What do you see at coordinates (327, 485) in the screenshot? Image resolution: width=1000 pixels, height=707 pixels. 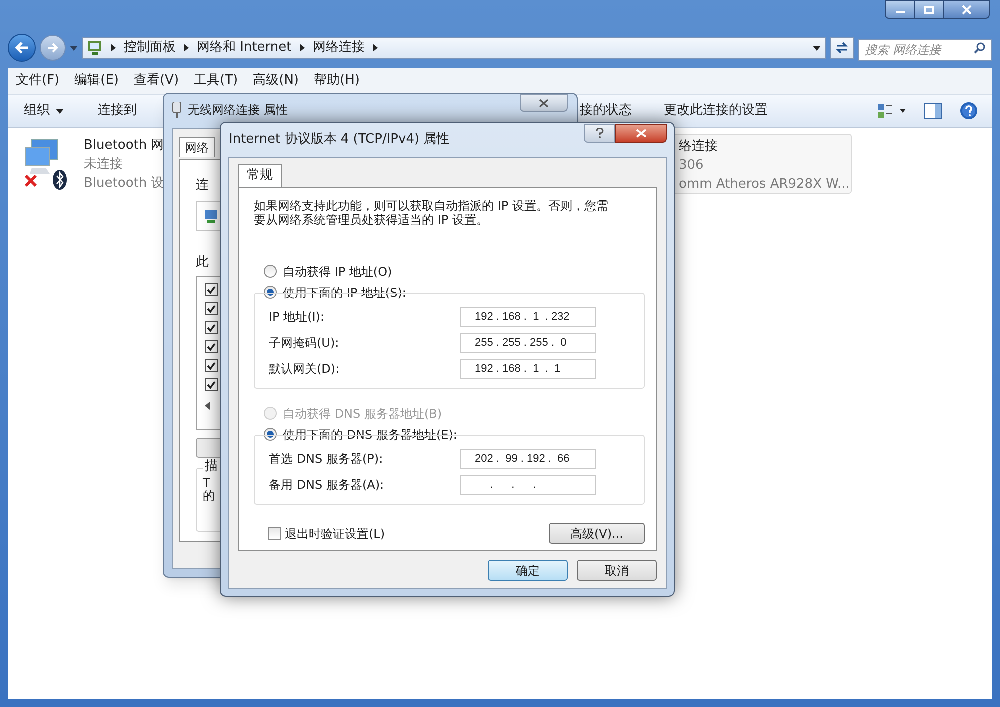 I see `field-label: 备用 DNS 服务器(A):` at bounding box center [327, 485].